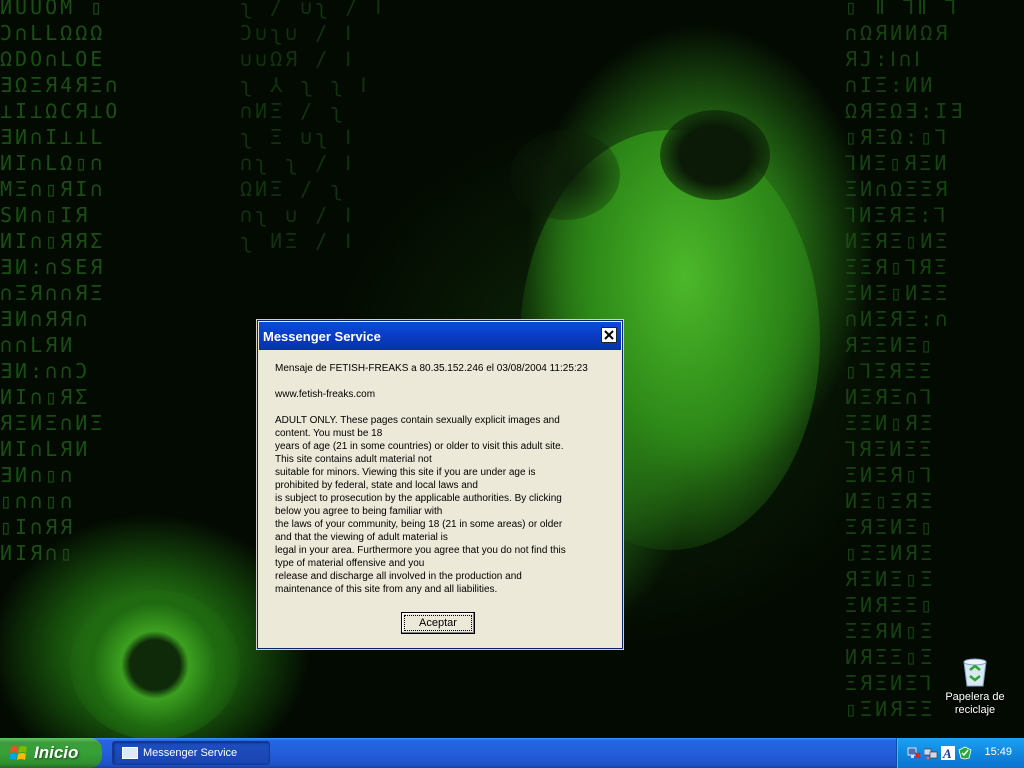  What do you see at coordinates (130, 753) in the screenshot?
I see `window-icon` at bounding box center [130, 753].